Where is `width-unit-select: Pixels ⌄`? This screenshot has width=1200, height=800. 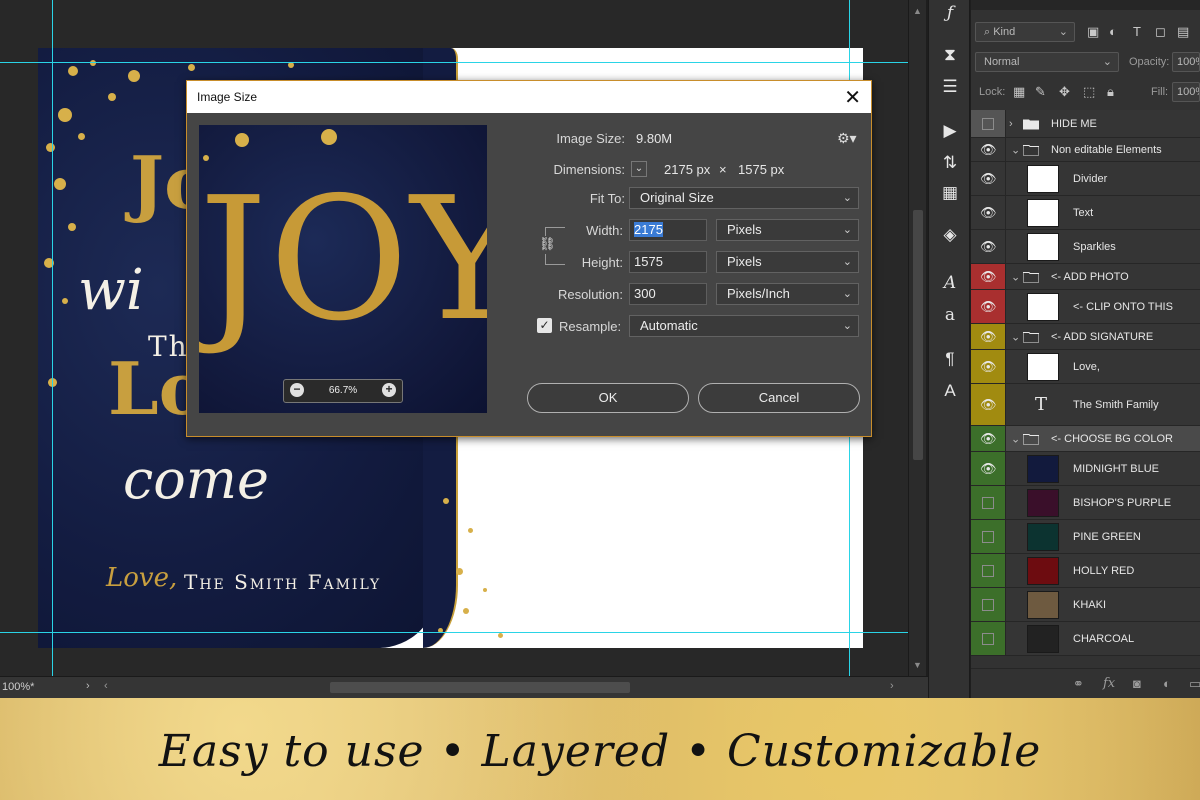 width-unit-select: Pixels ⌄ is located at coordinates (787, 230).